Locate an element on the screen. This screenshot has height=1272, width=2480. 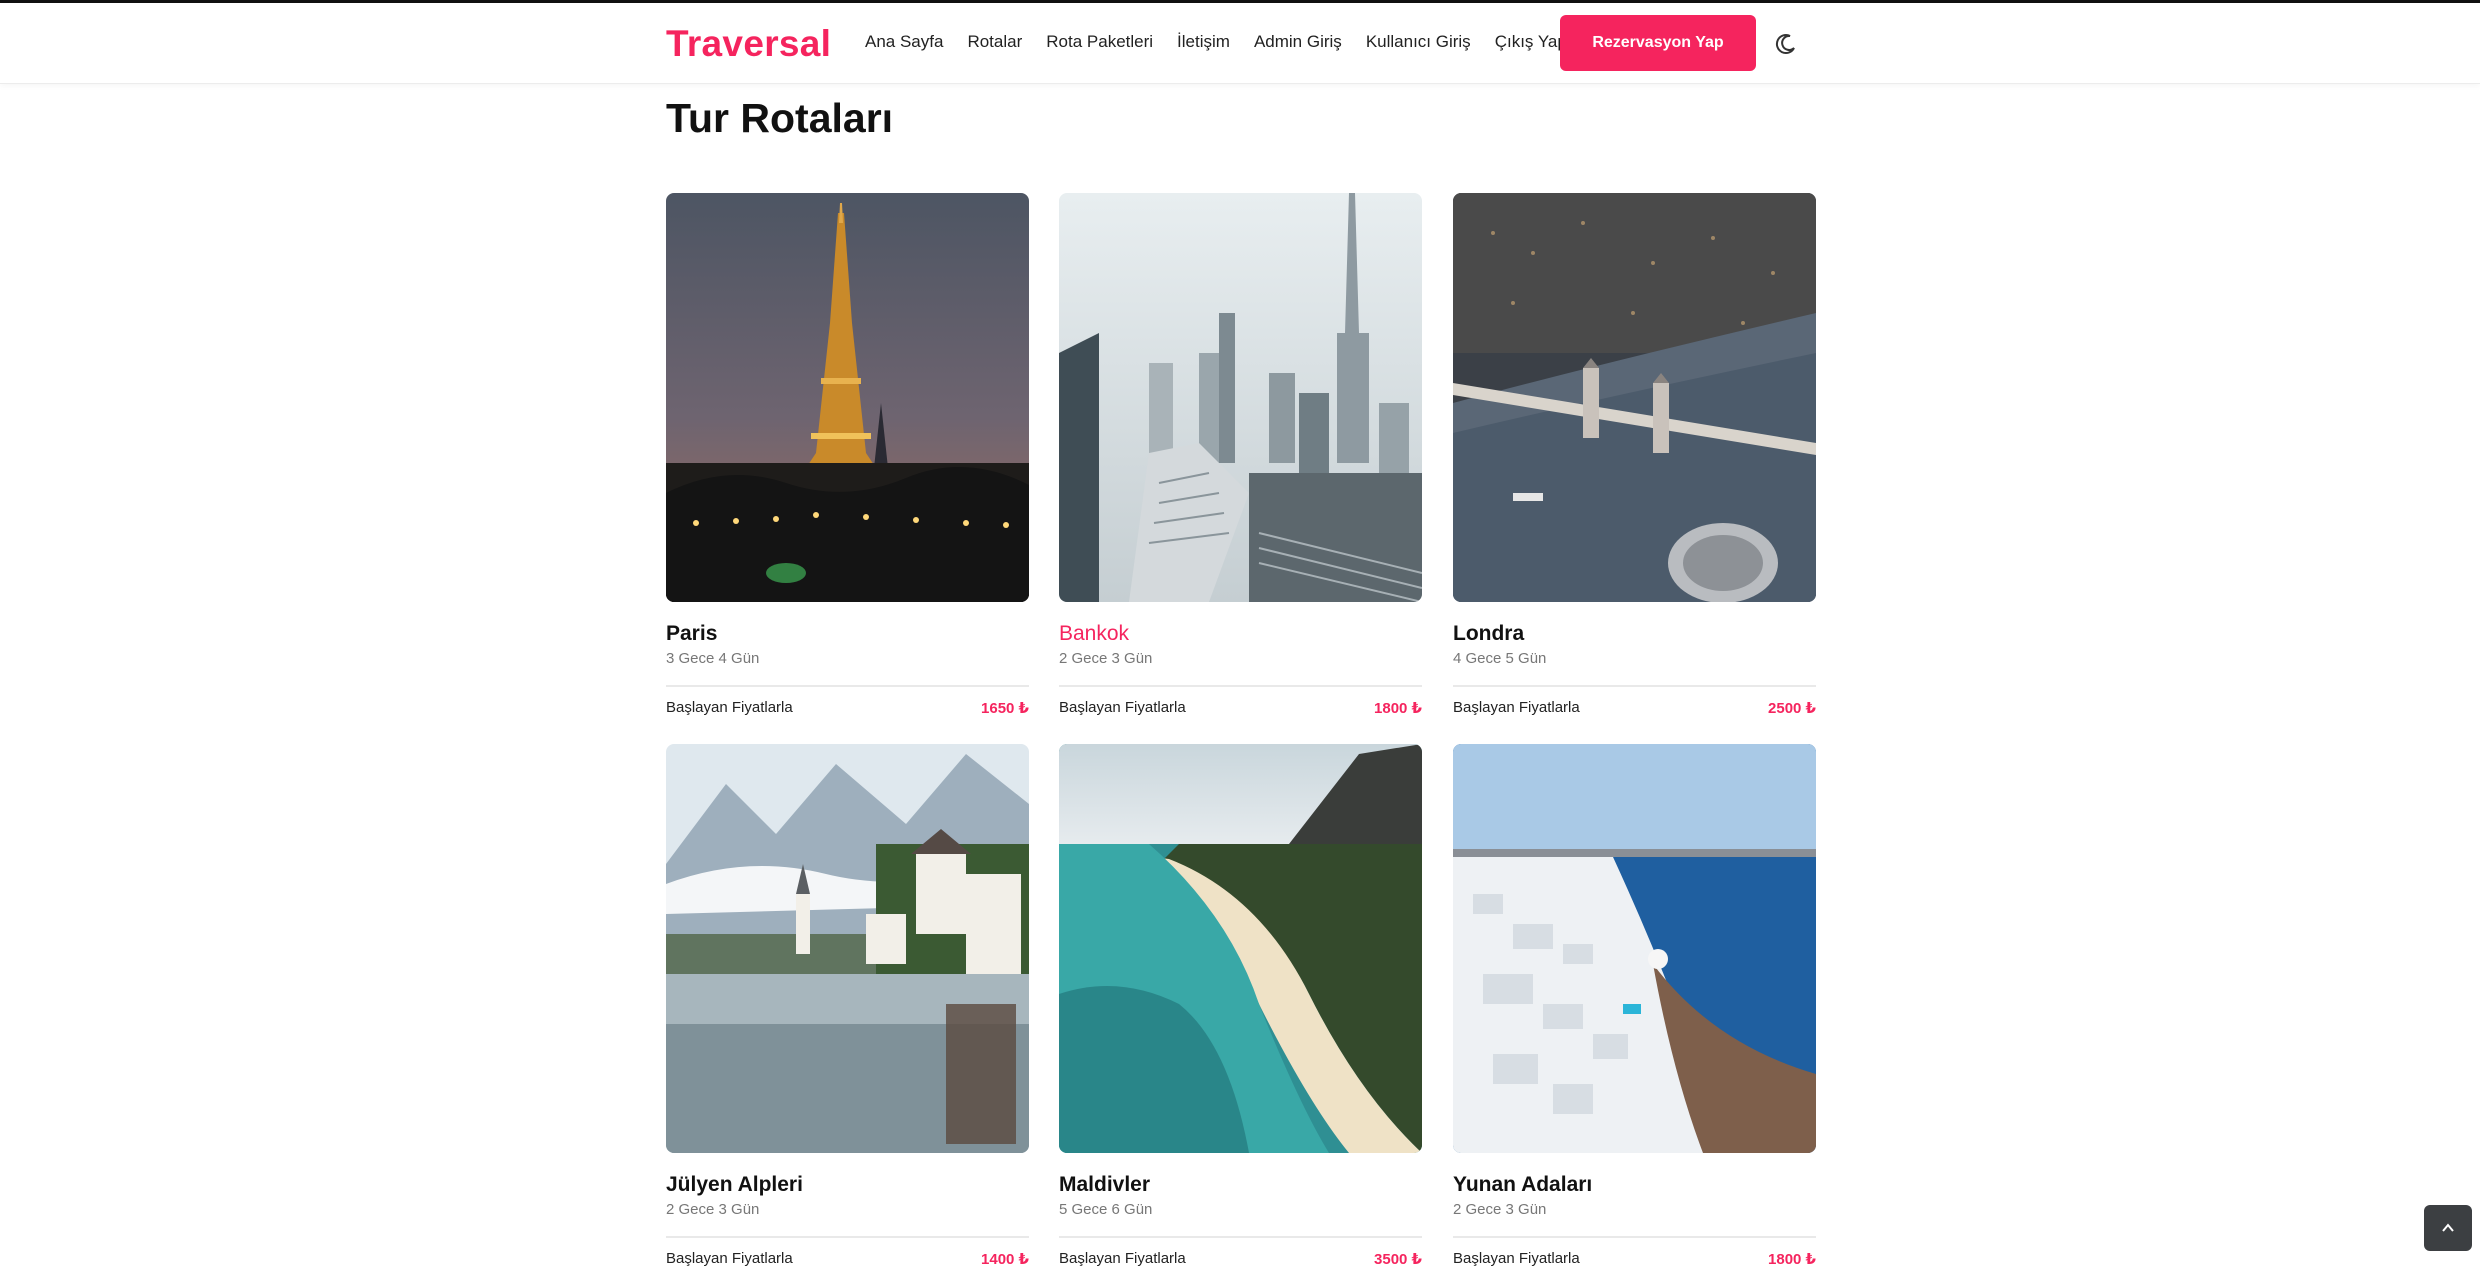
price-row: Başlayan Fiyatlarla 2500 ₺ is located at coordinates (1634, 708).